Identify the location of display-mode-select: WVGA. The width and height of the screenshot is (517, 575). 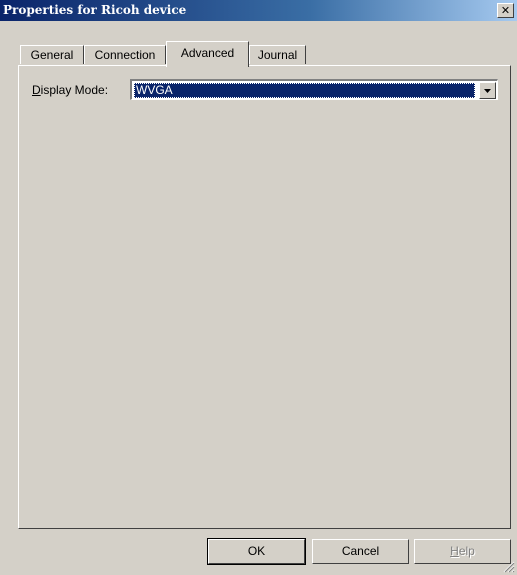
(314, 89).